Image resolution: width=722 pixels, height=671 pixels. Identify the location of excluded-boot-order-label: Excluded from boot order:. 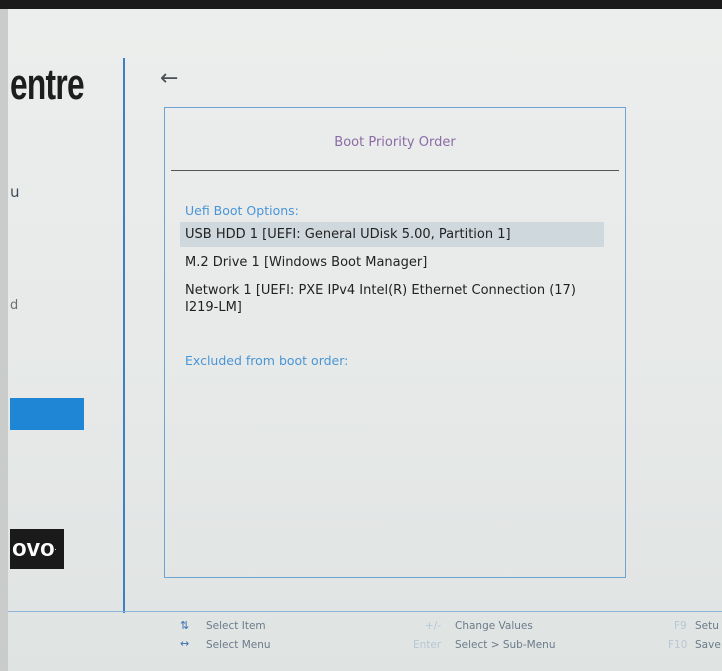
(267, 360).